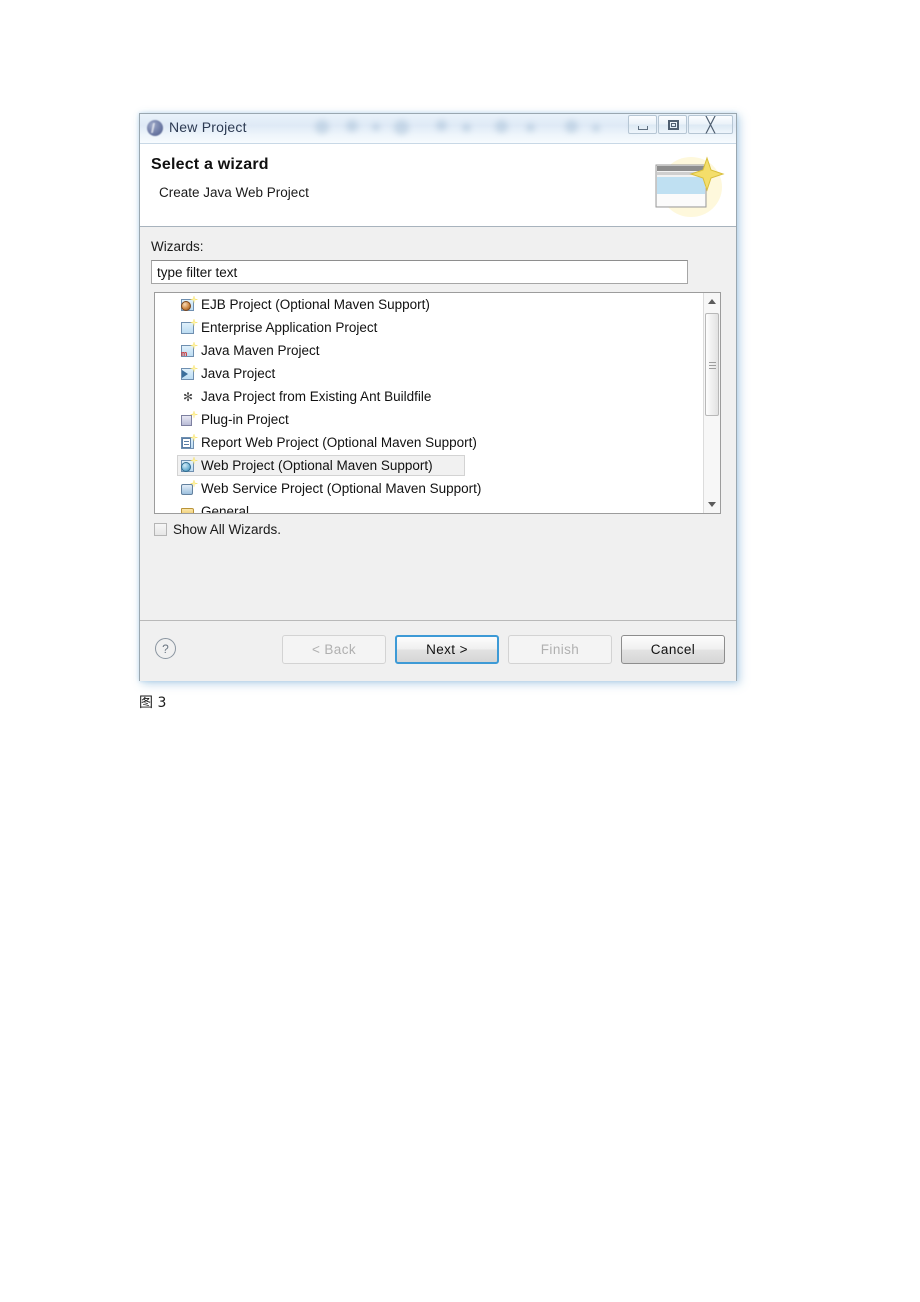 The width and height of the screenshot is (920, 1302). I want to click on scroll-thumb, so click(712, 364).